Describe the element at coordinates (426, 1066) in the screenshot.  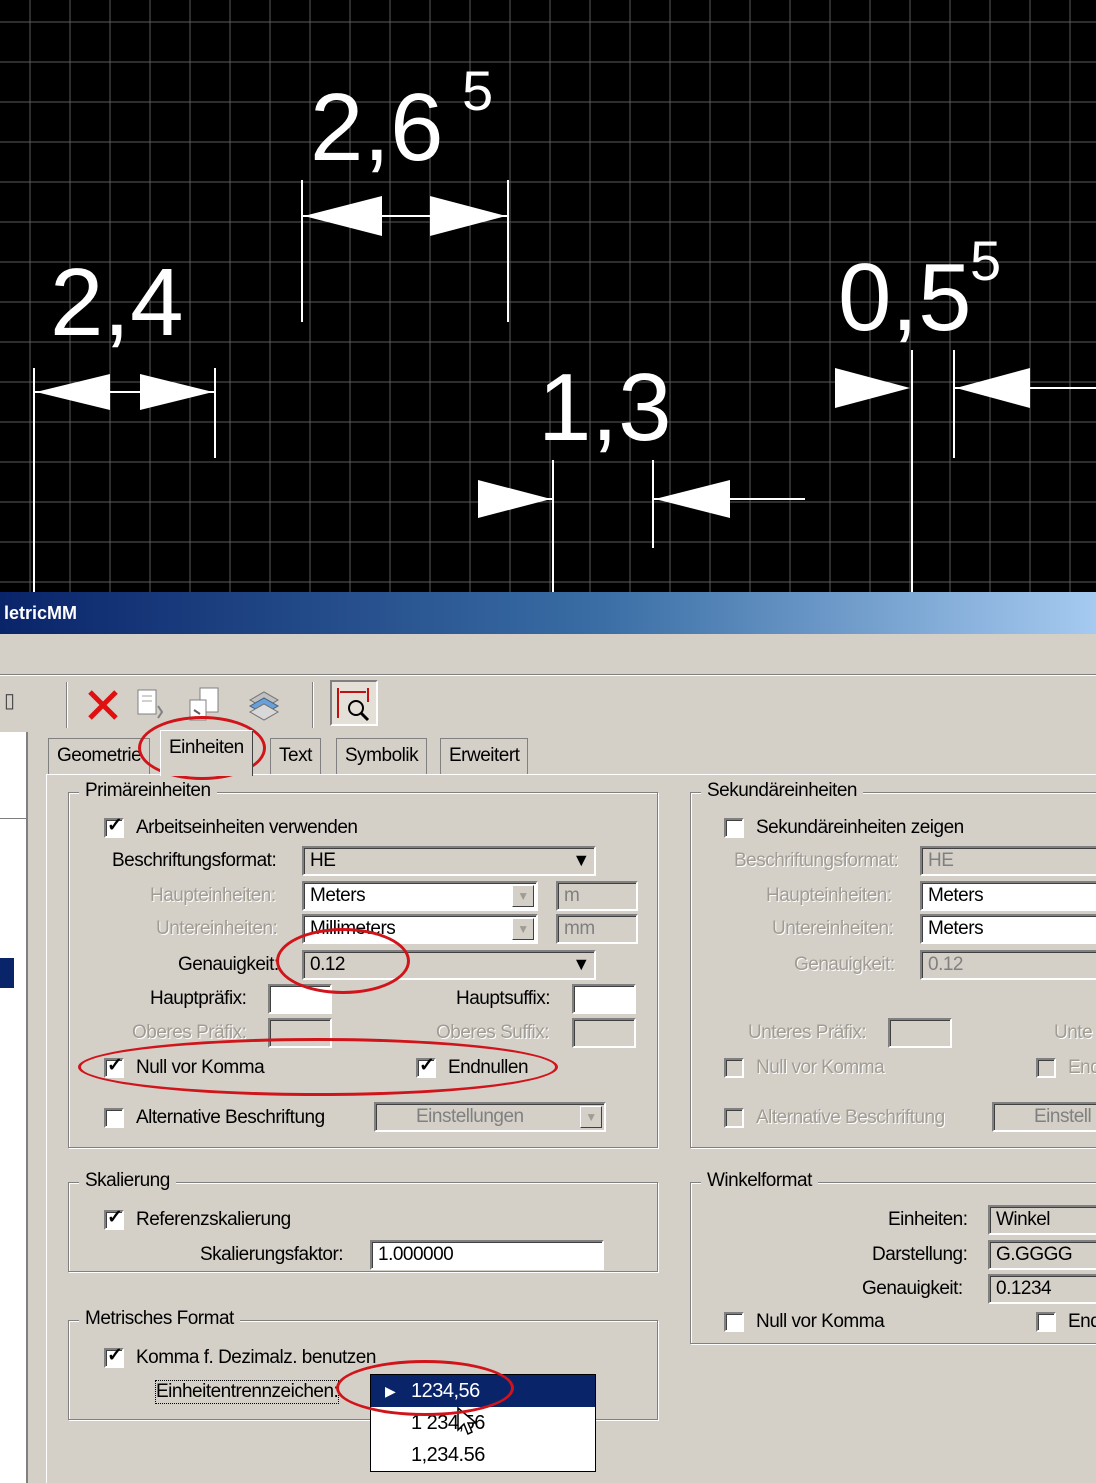
I see `trailing-zeros-checkbox: ✓` at that location.